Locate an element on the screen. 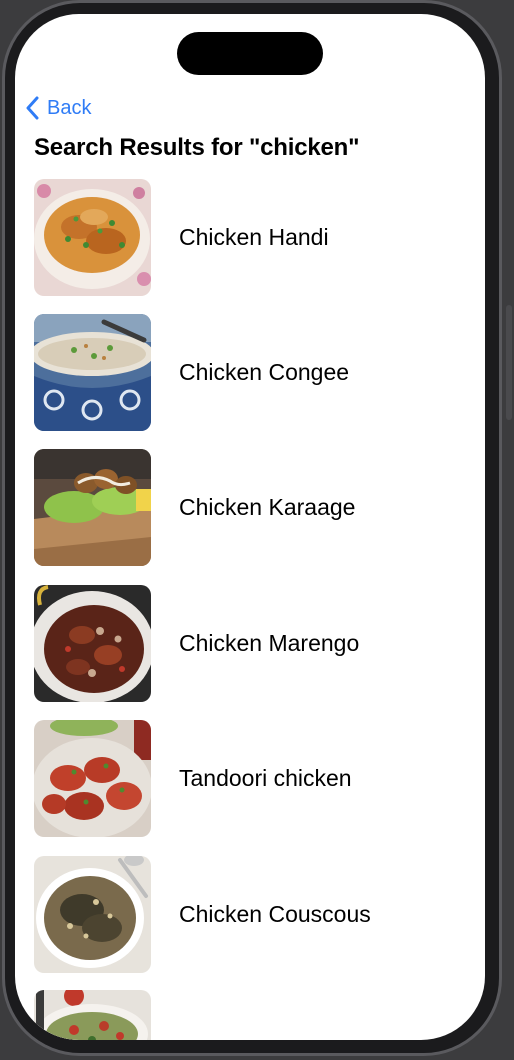  result-name: Chicken Karaage is located at coordinates (267, 506).